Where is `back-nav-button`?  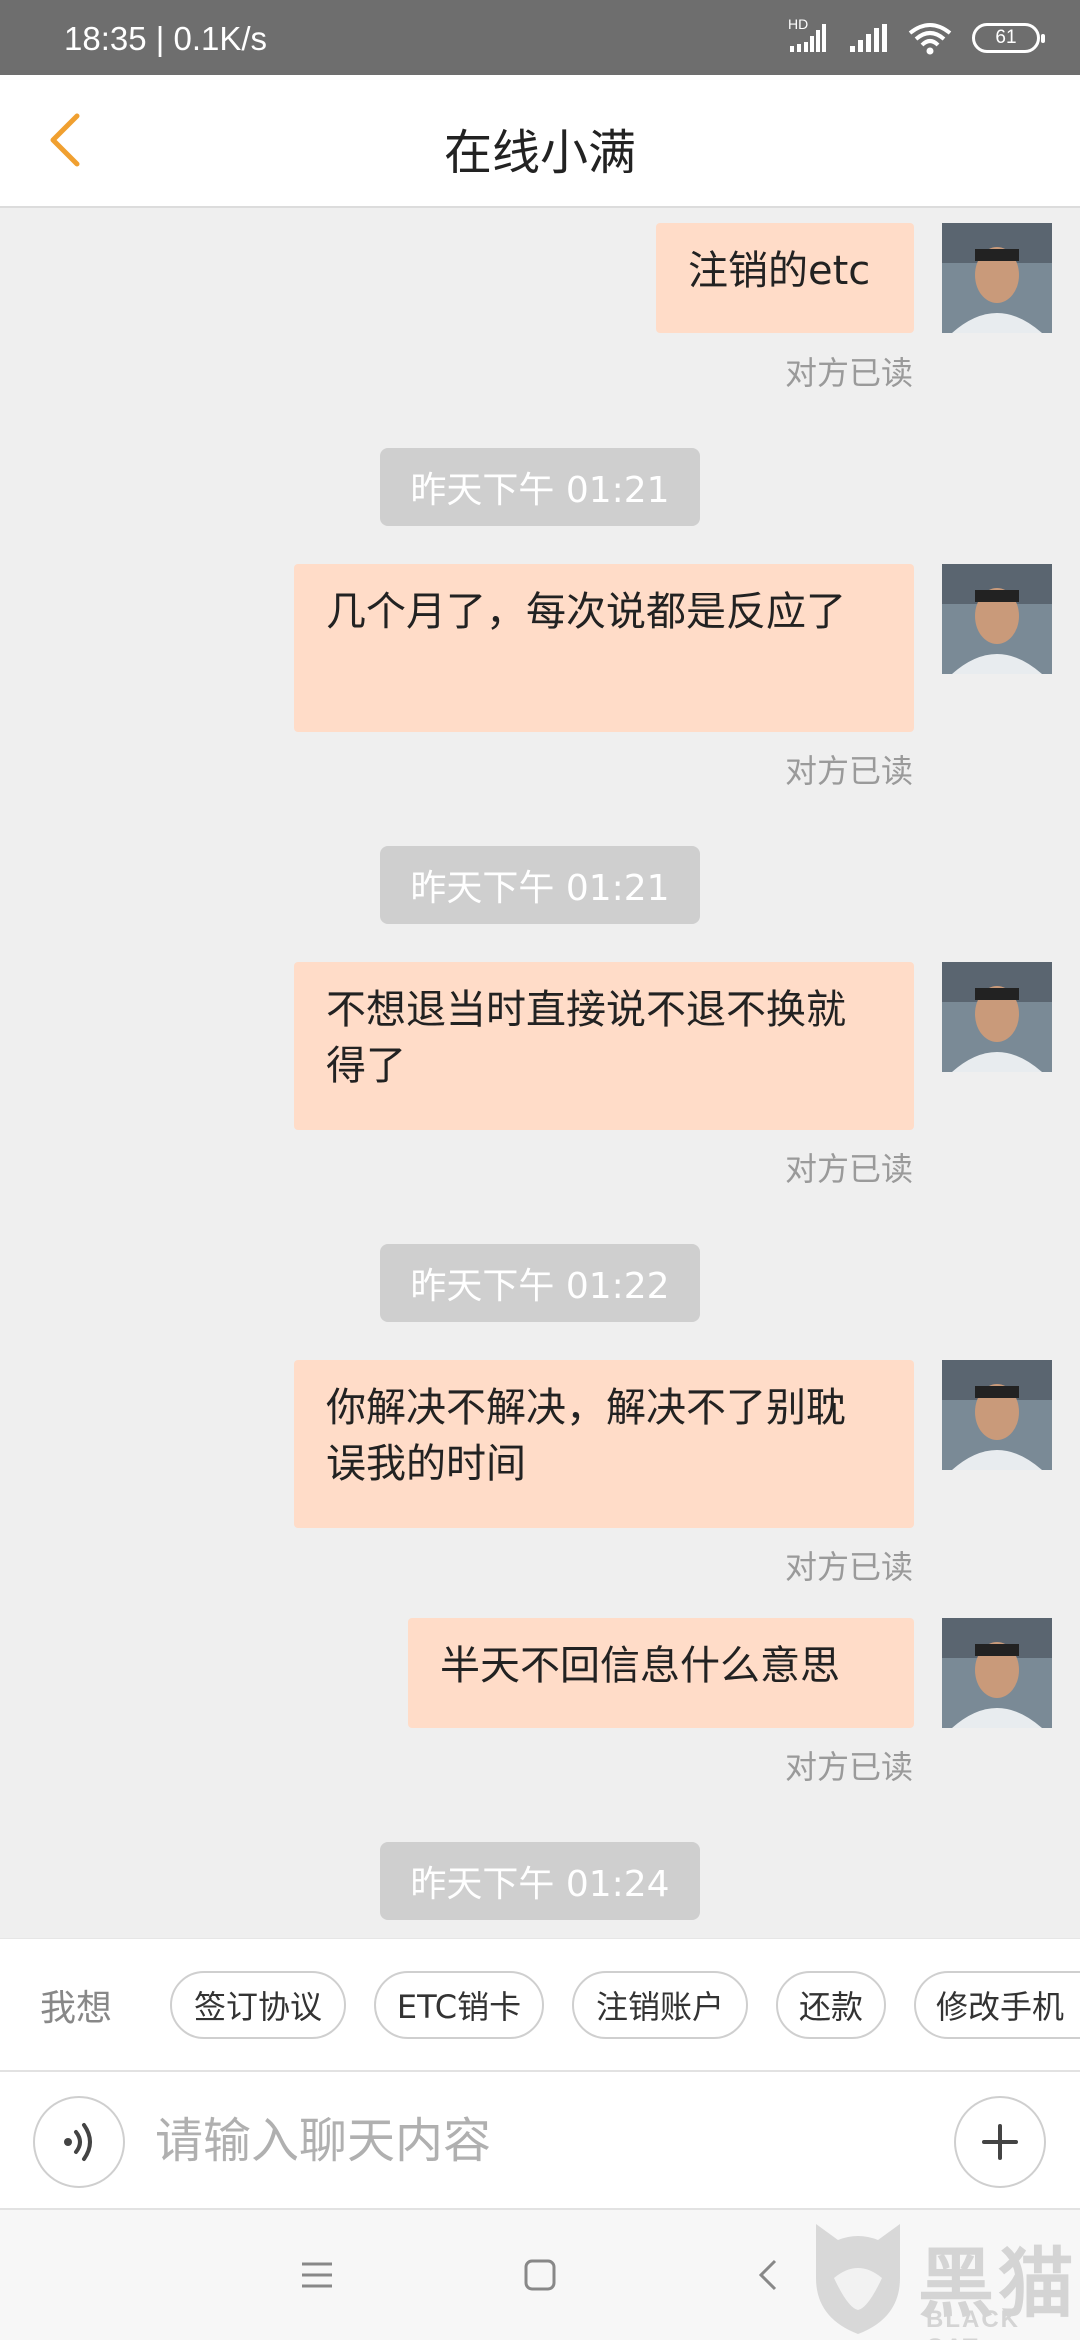
back-nav-button is located at coordinates (767, 2275).